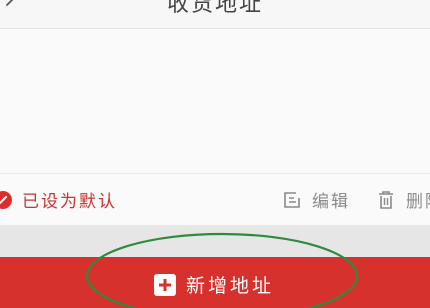  I want to click on page-title: 收货地址, so click(214, 8).